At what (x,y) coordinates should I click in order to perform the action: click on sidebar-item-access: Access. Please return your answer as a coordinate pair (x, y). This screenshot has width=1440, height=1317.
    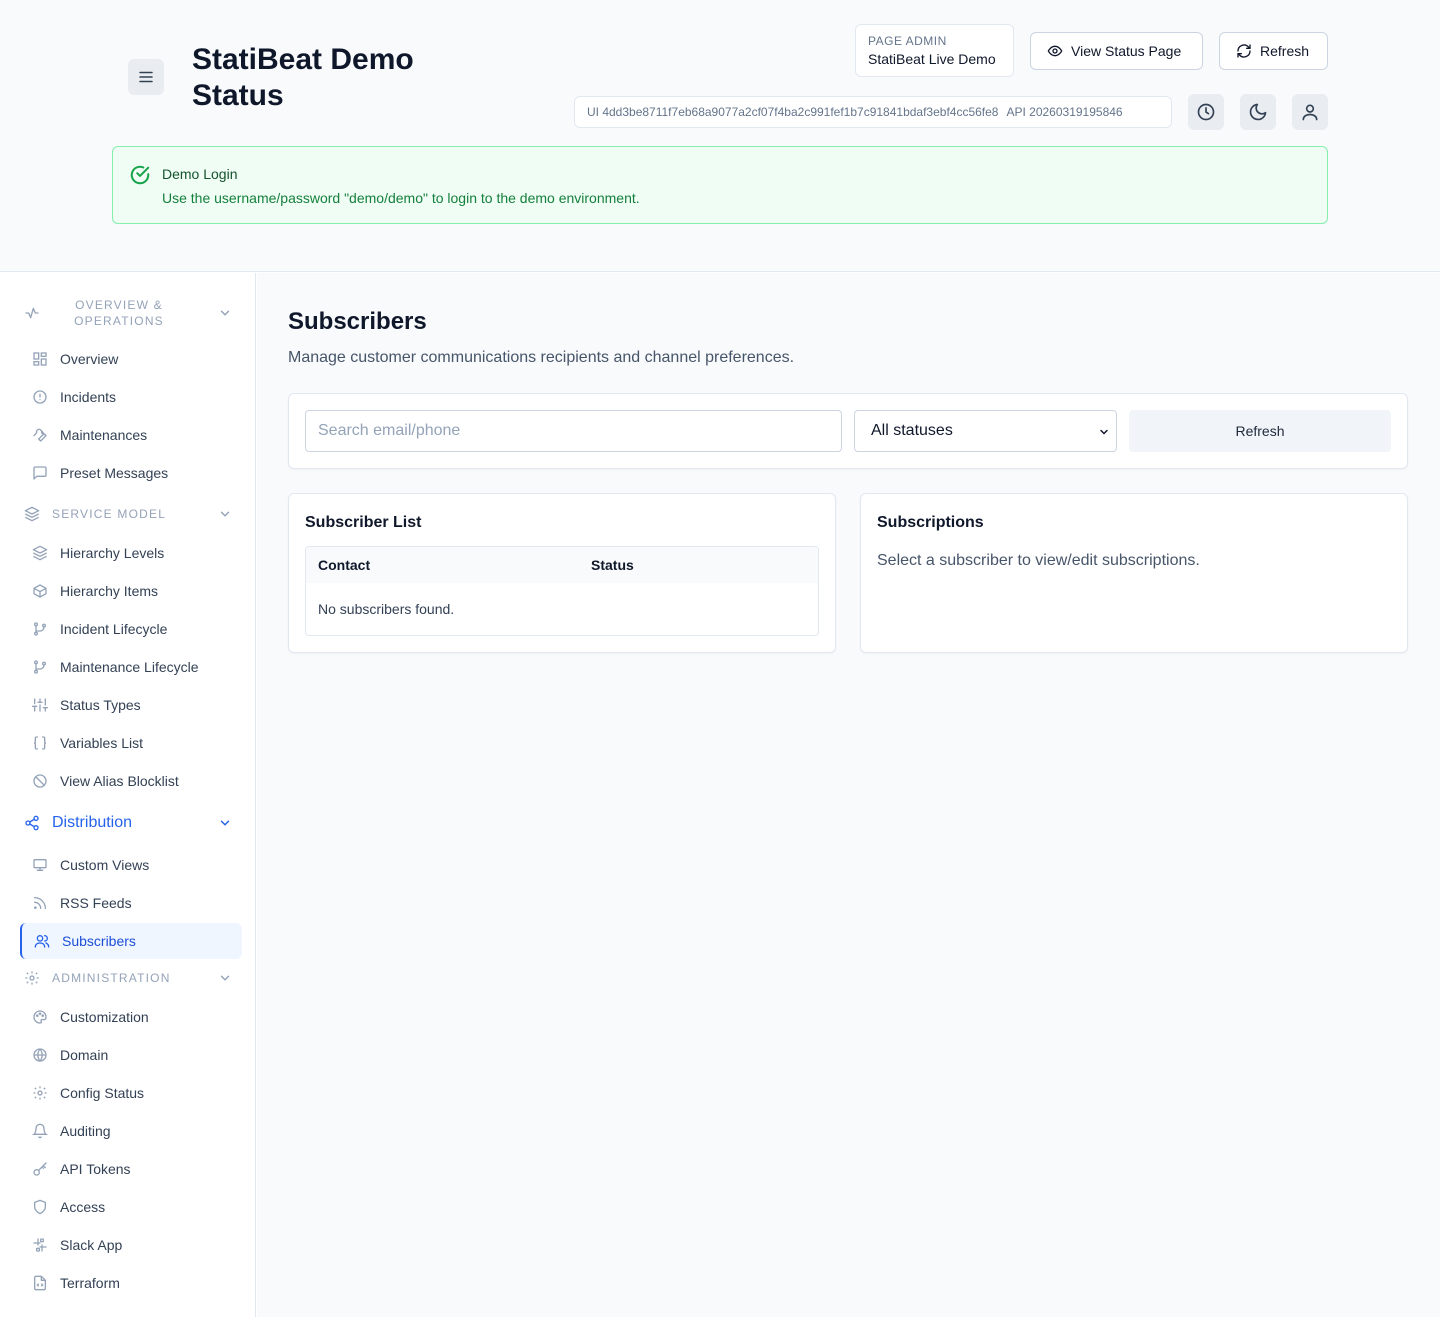
    Looking at the image, I should click on (131, 1207).